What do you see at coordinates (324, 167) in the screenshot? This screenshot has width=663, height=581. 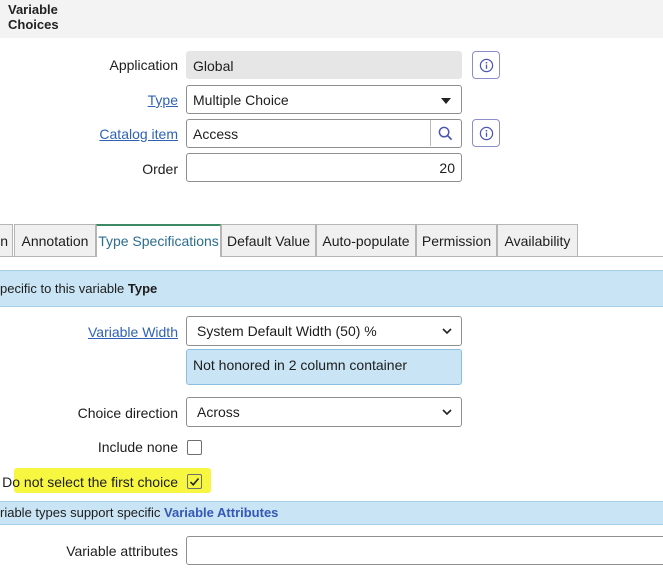 I see `order-field: 20` at bounding box center [324, 167].